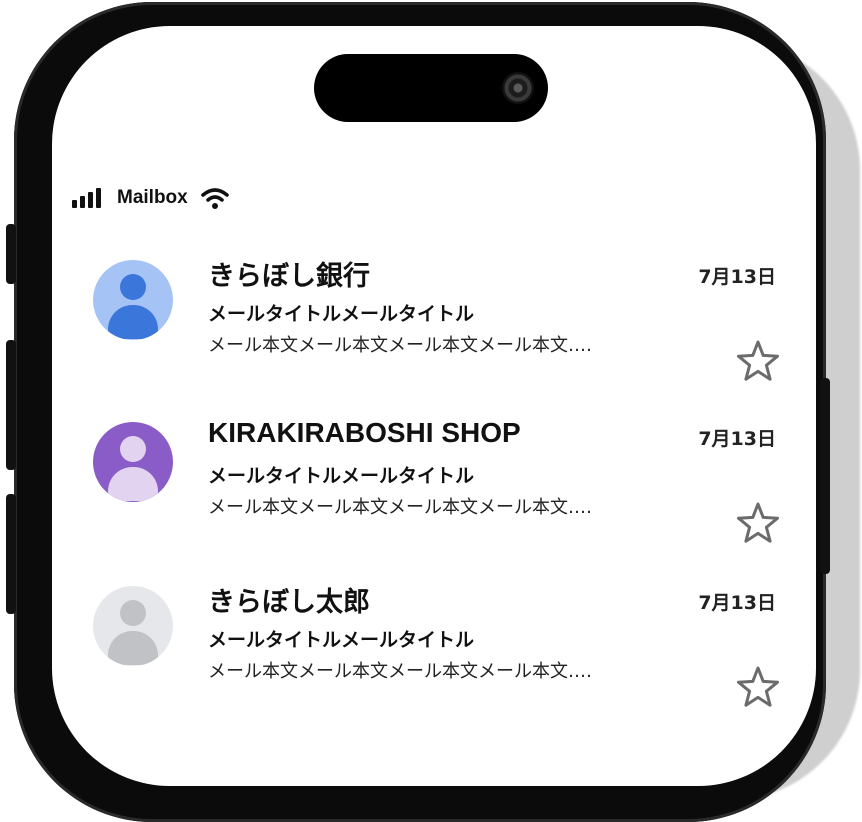  I want to click on volume-up-button, so click(11, 405).